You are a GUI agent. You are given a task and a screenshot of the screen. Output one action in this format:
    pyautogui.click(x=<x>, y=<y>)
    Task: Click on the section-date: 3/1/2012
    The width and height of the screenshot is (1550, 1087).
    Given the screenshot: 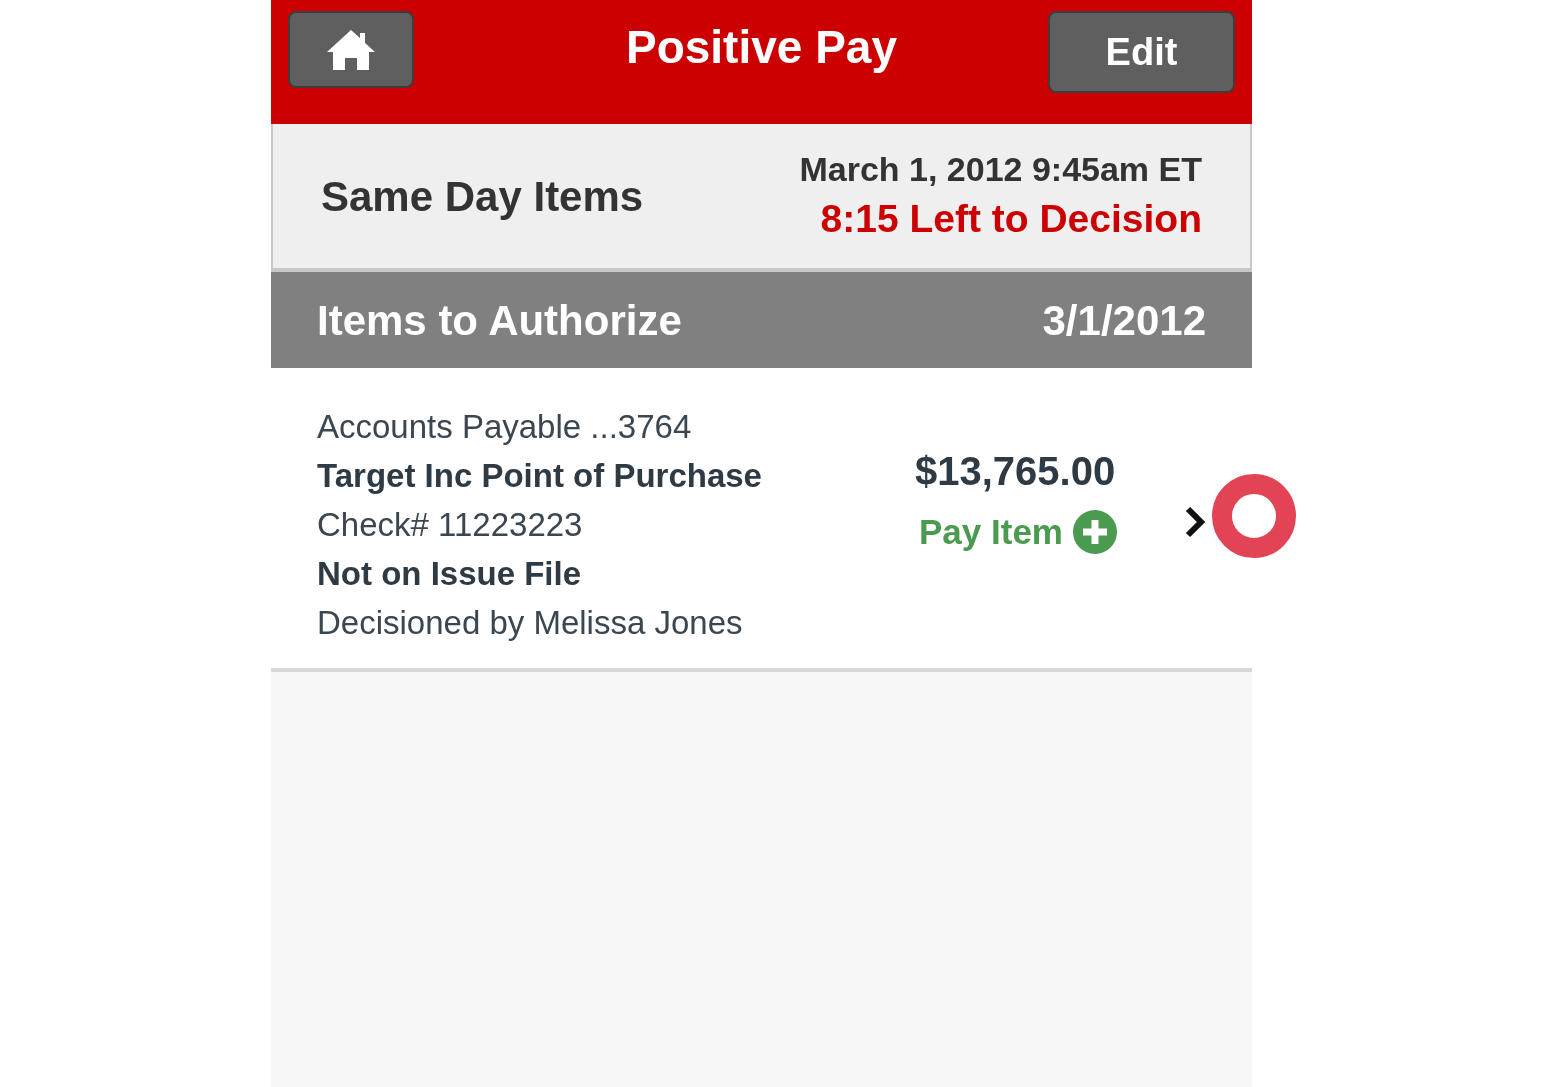 What is the action you would take?
    pyautogui.click(x=1124, y=320)
    